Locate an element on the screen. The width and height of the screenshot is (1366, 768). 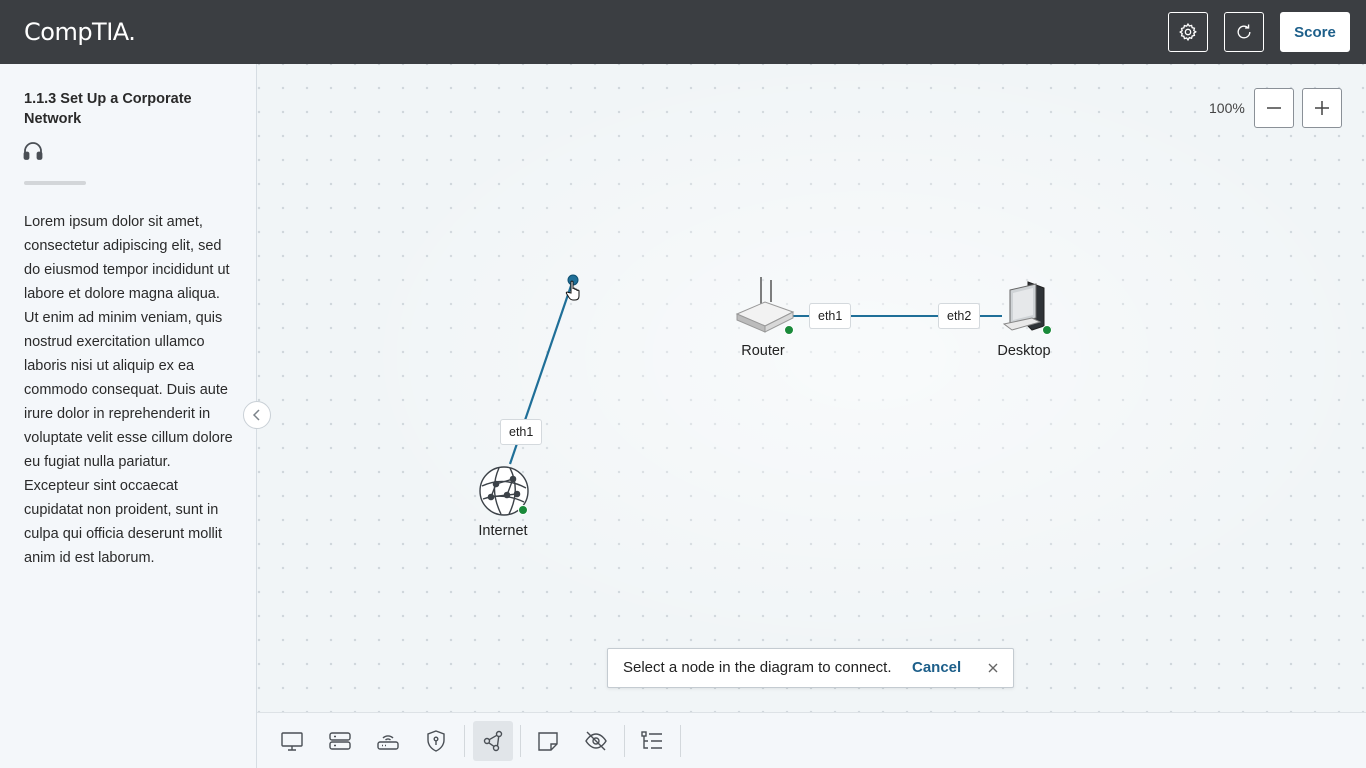
router-label: Router is located at coordinates (763, 351).